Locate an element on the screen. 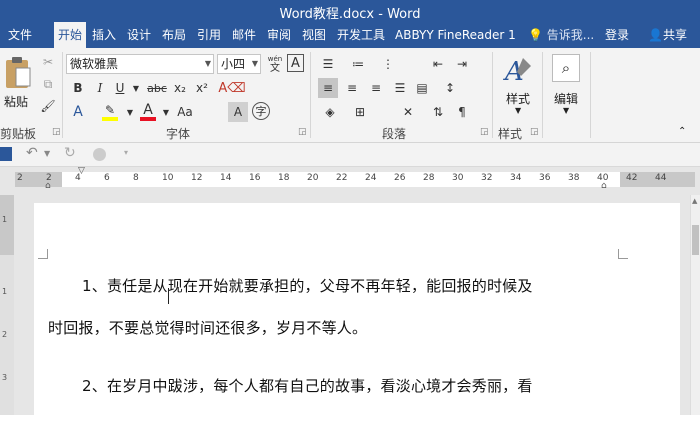  ruler-tick-label: 20 is located at coordinates (313, 178).